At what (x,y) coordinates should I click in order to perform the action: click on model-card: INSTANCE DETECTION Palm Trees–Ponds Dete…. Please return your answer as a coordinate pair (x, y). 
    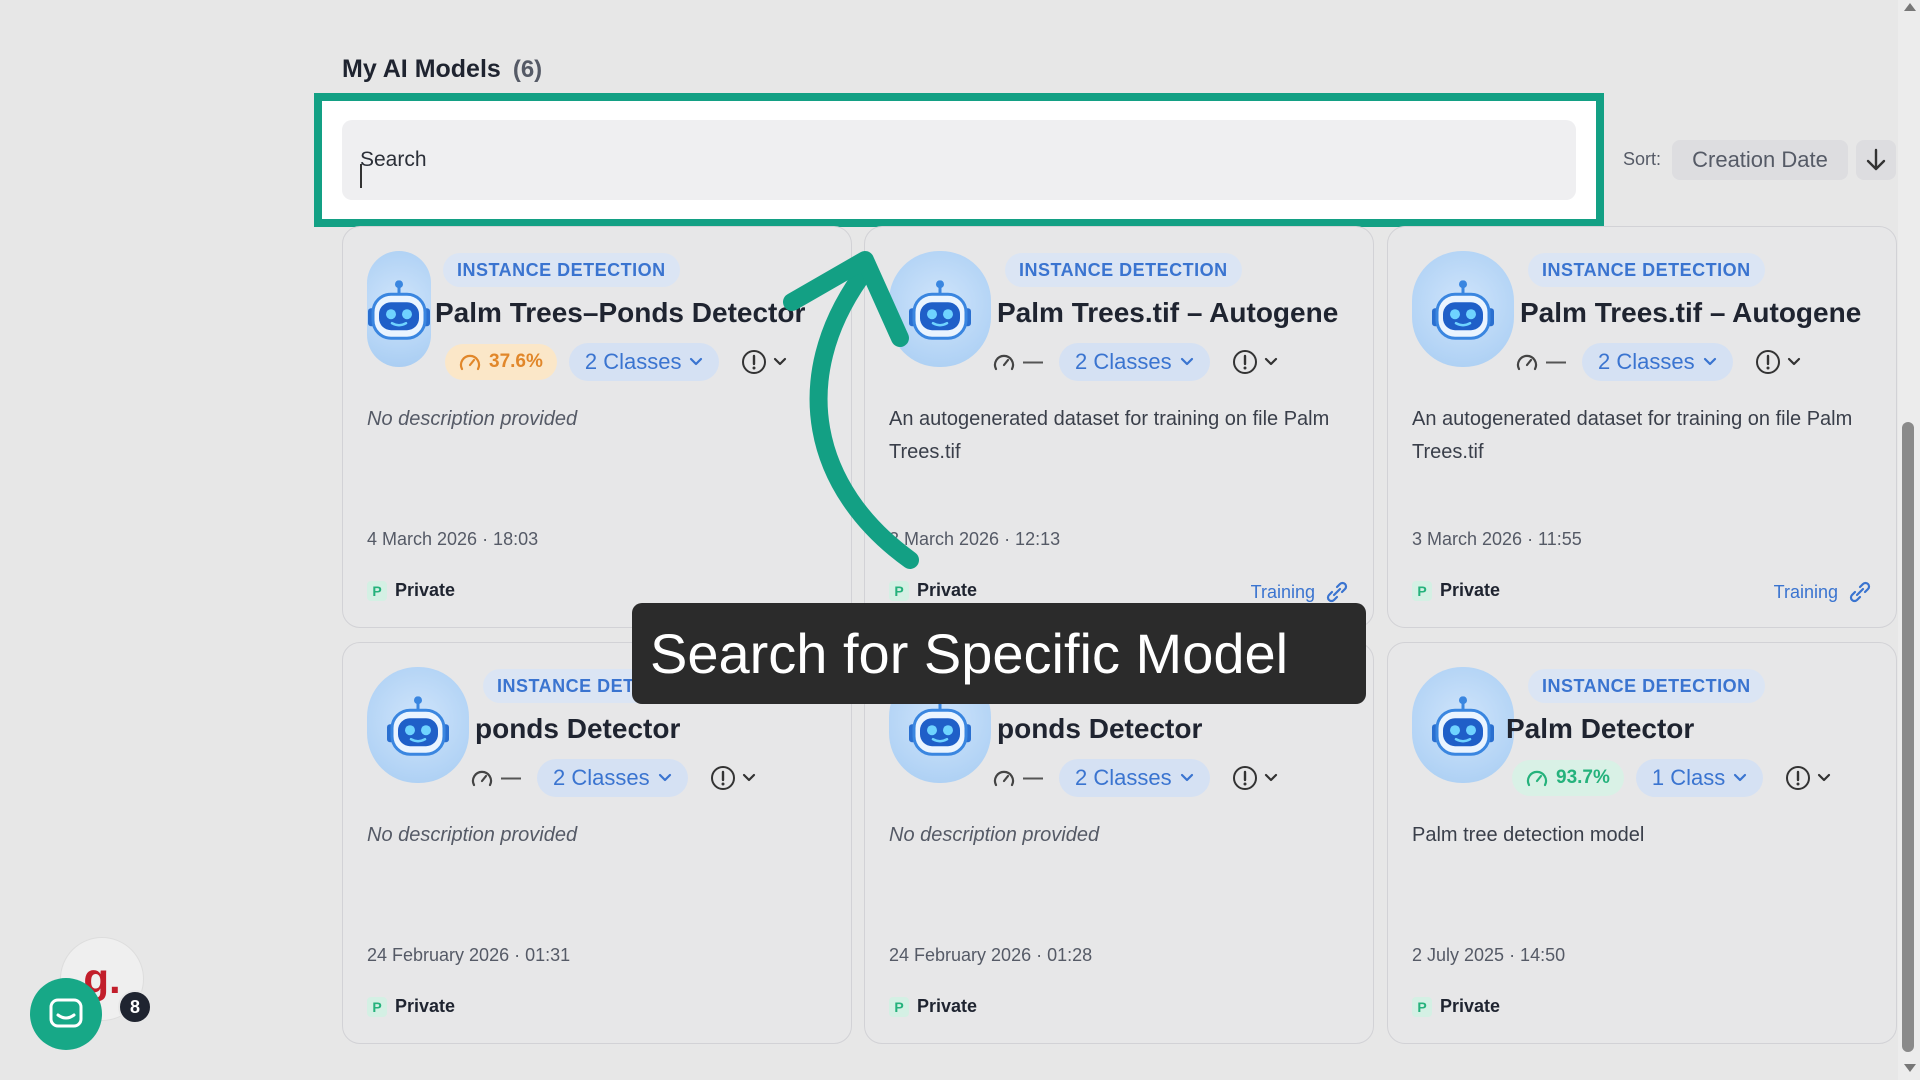
    Looking at the image, I should click on (597, 427).